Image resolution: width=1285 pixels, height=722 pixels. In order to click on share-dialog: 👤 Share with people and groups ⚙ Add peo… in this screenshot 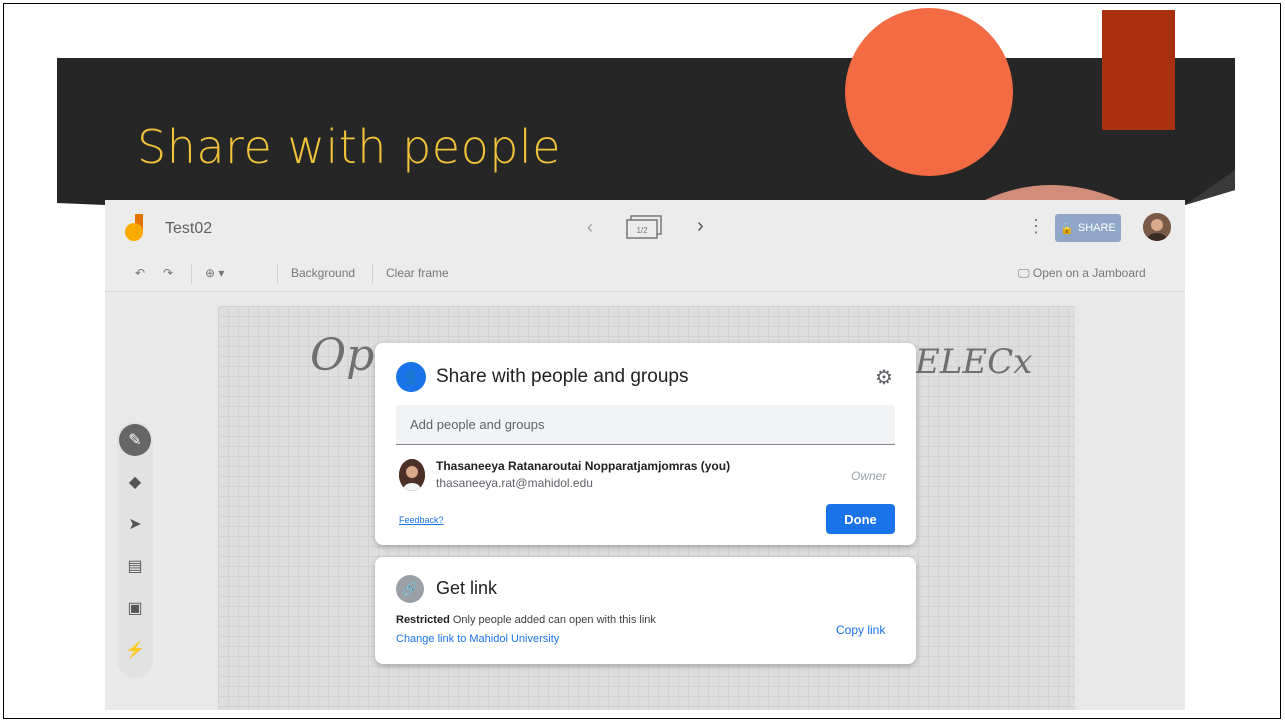, I will do `click(645, 444)`.